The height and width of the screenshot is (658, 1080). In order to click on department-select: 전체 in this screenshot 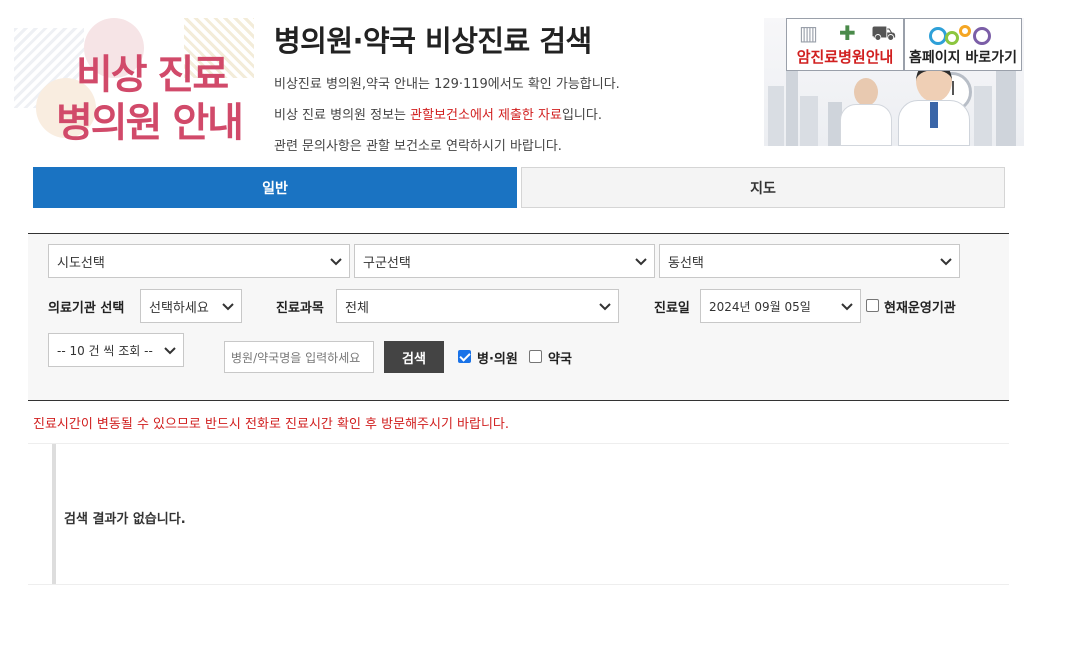, I will do `click(477, 306)`.